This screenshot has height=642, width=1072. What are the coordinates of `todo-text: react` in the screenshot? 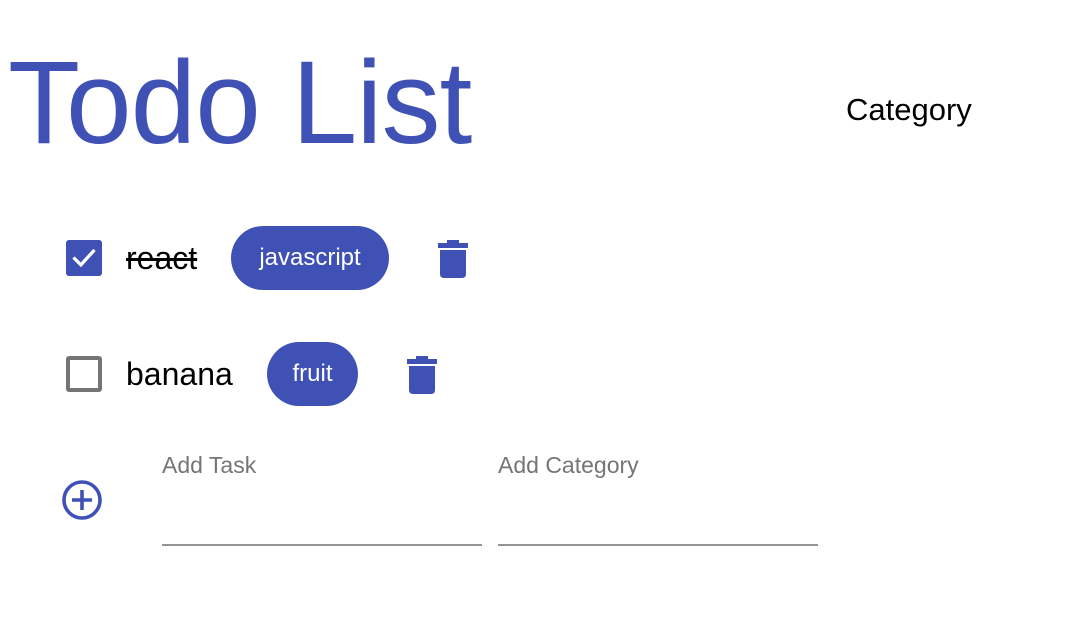 It's located at (162, 258).